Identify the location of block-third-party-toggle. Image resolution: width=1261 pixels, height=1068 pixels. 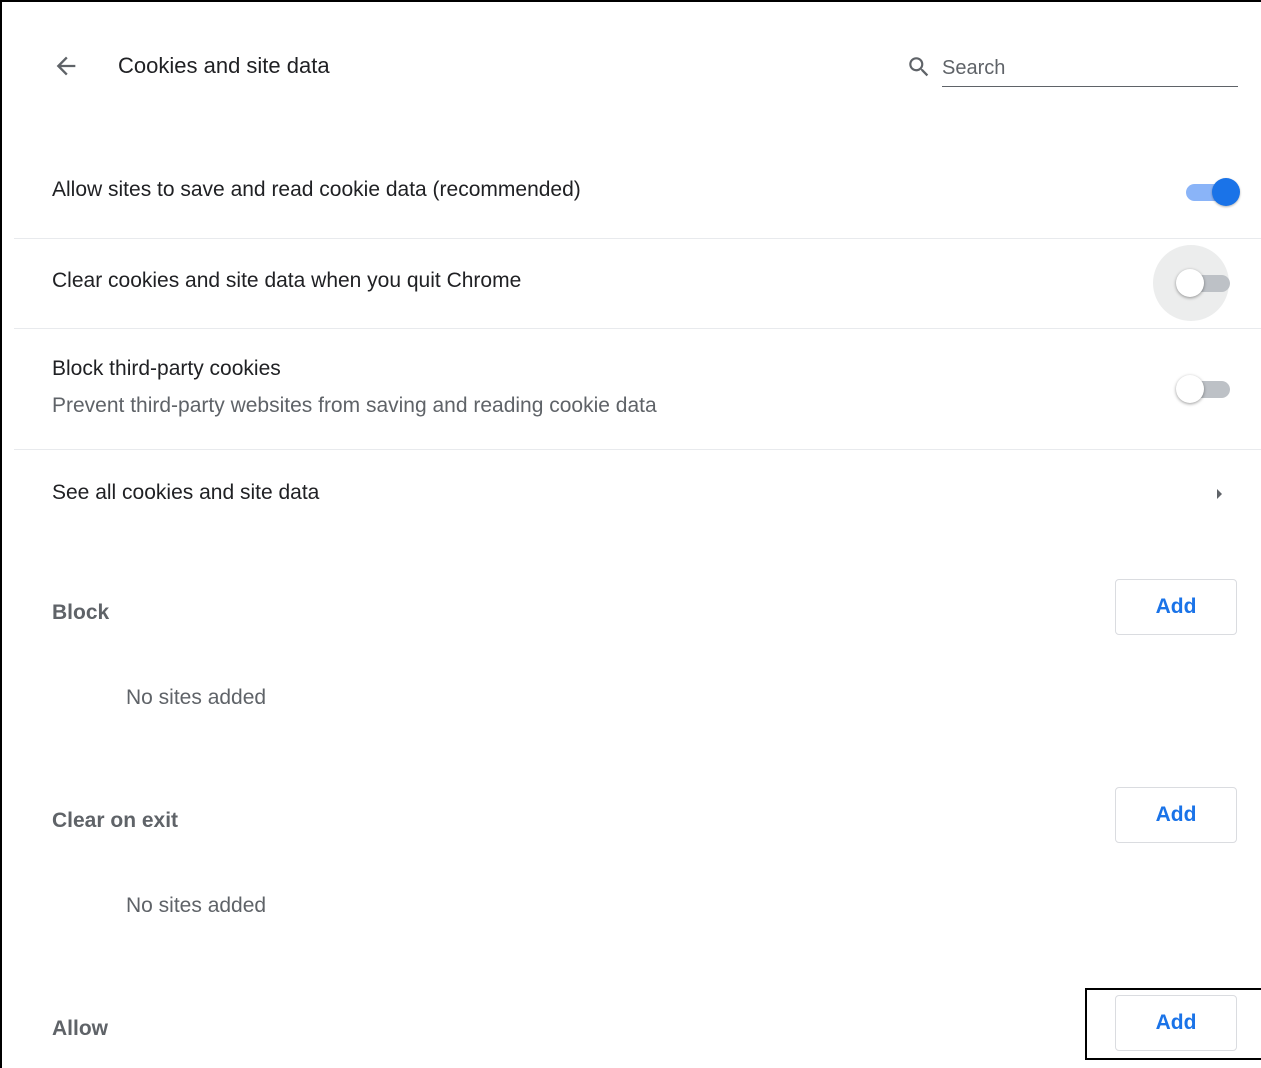
(1205, 389).